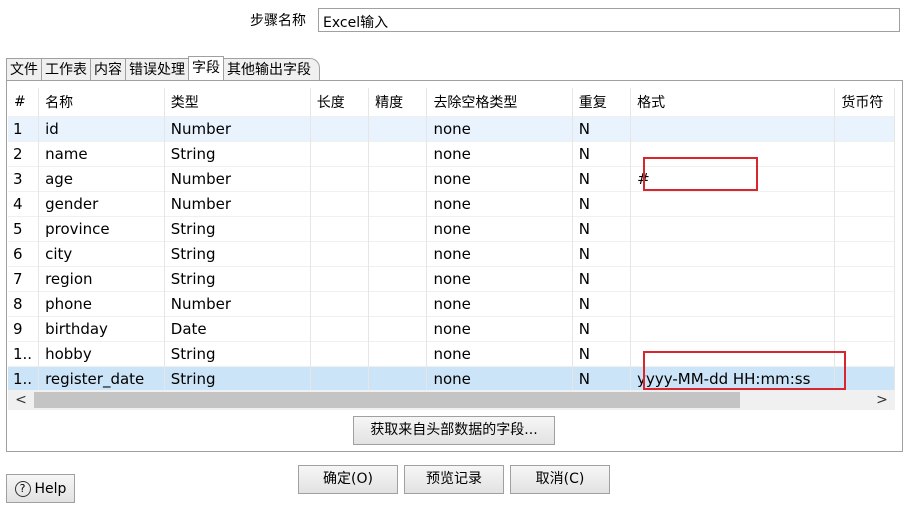 This screenshot has height=508, width=909. What do you see at coordinates (237, 102) in the screenshot?
I see `col-header-type: 类型` at bounding box center [237, 102].